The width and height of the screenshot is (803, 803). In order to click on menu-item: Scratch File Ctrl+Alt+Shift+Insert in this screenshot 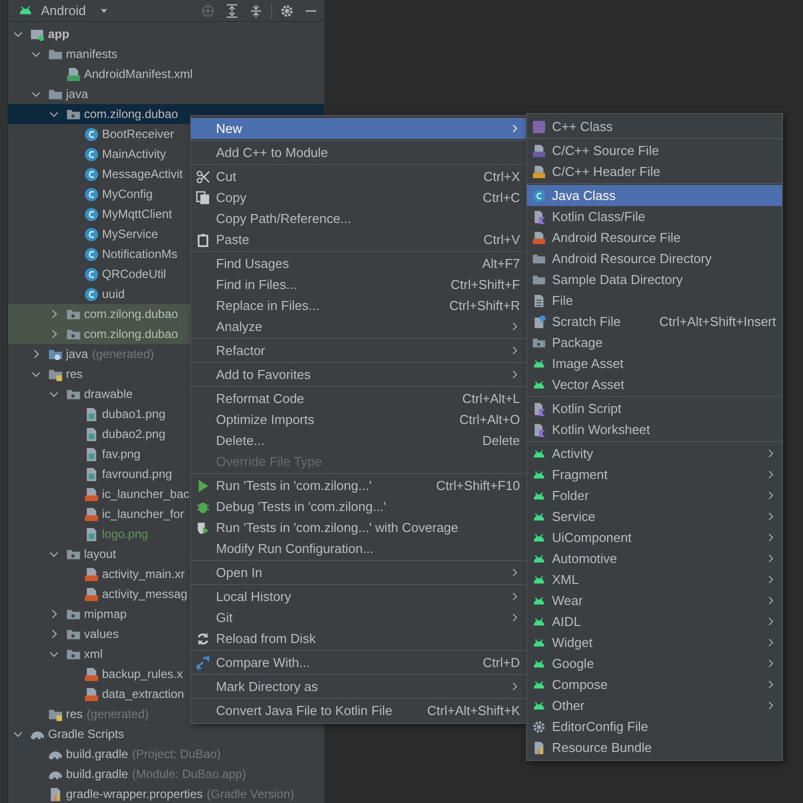, I will do `click(654, 321)`.